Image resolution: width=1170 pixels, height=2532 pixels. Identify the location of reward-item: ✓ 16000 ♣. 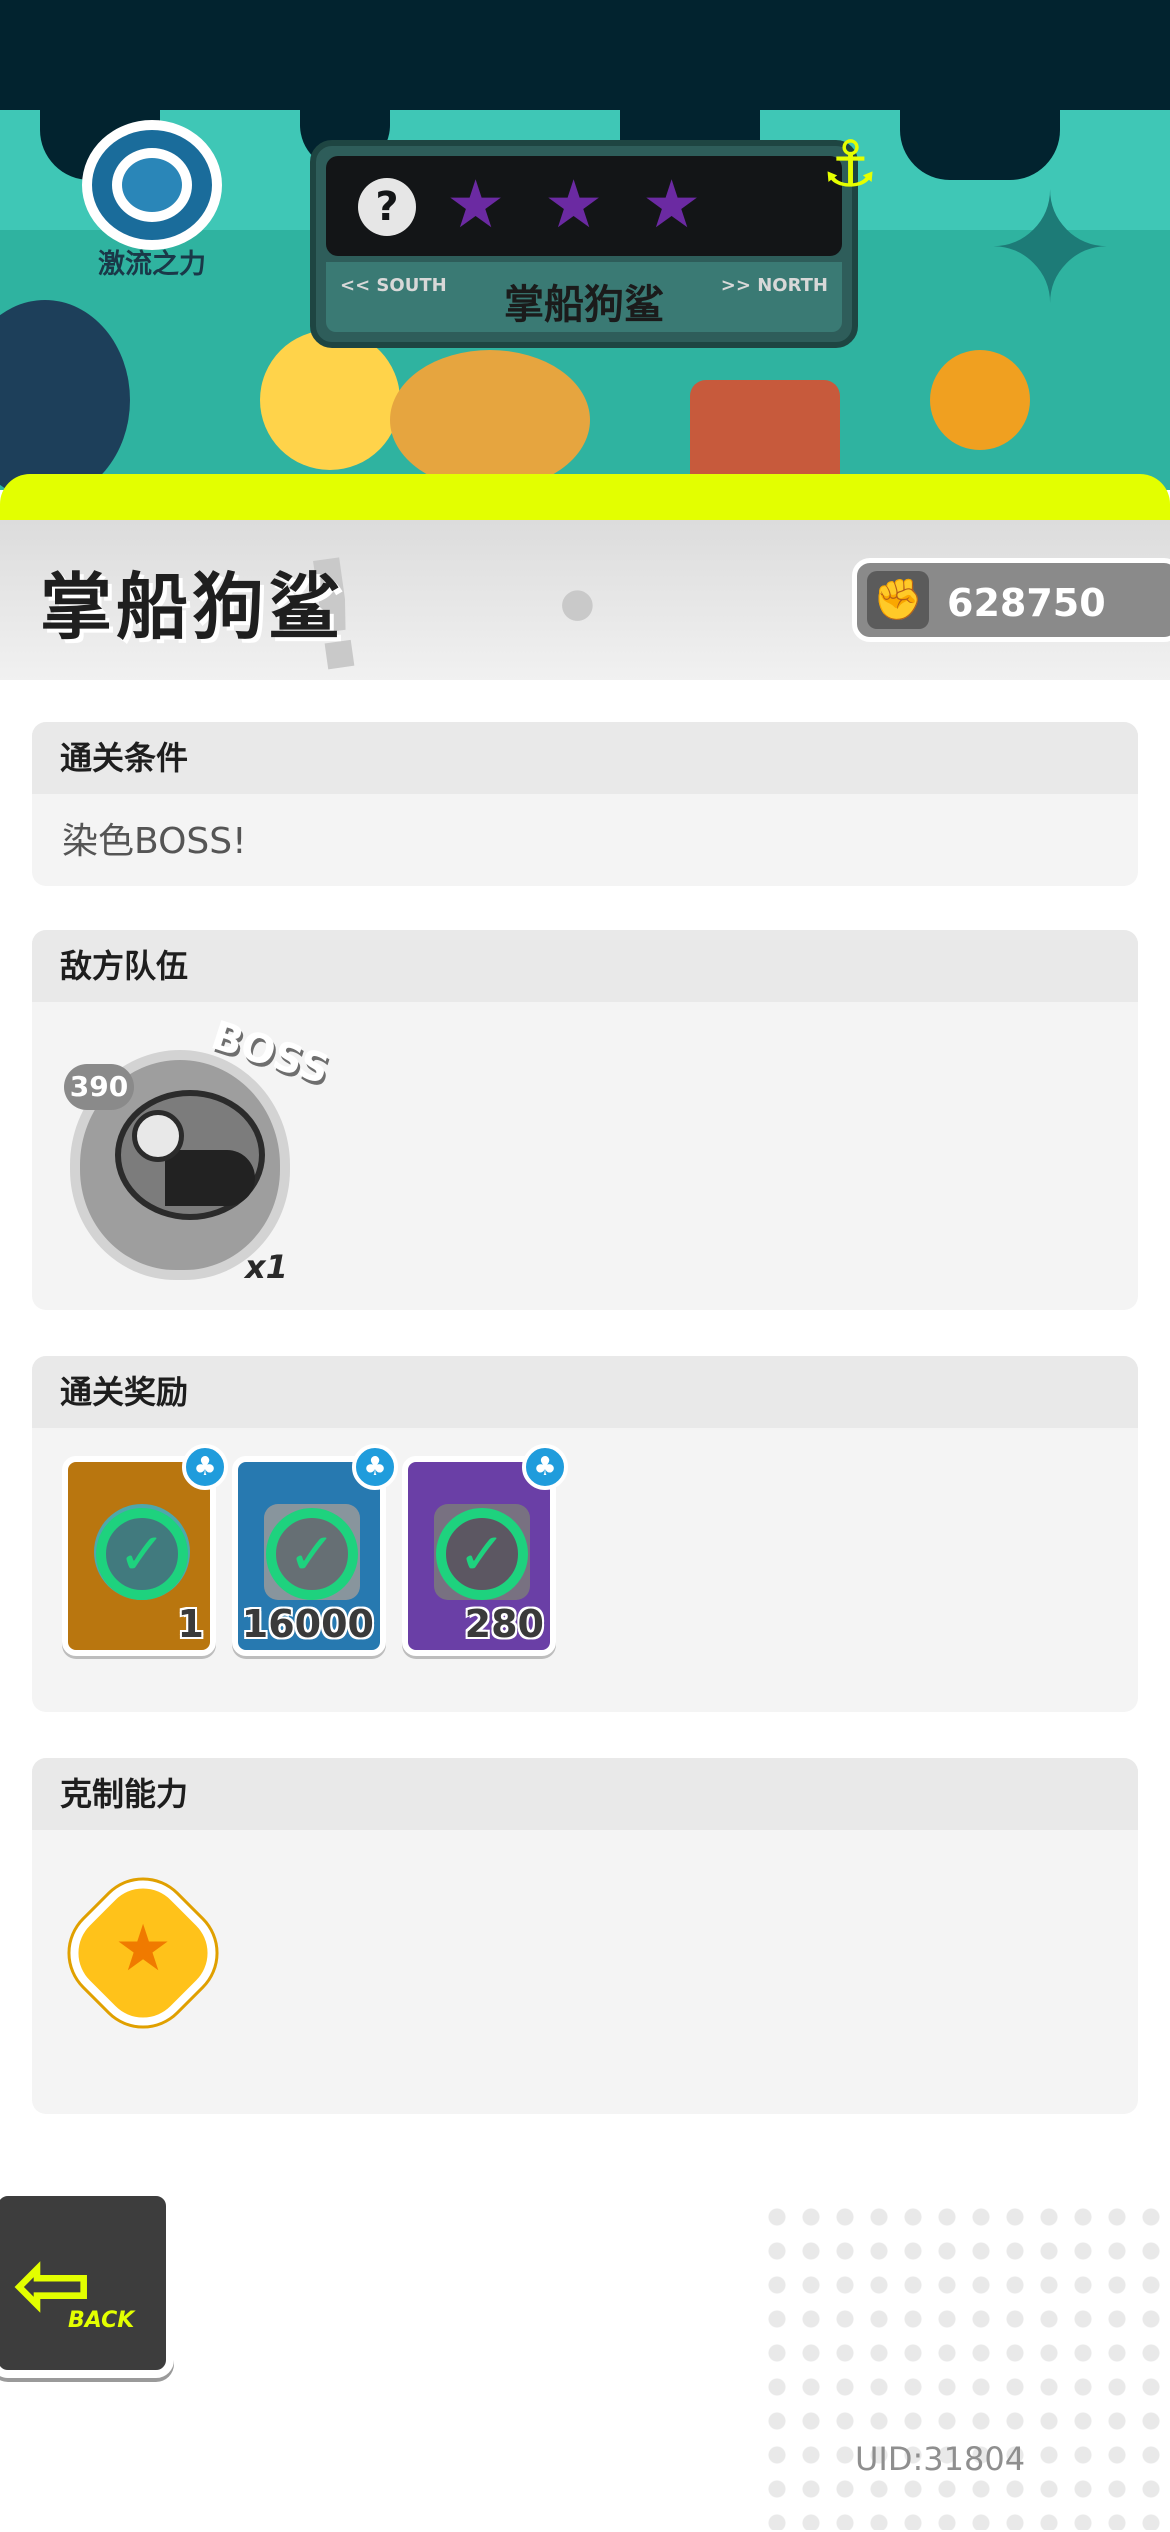
(315, 1550).